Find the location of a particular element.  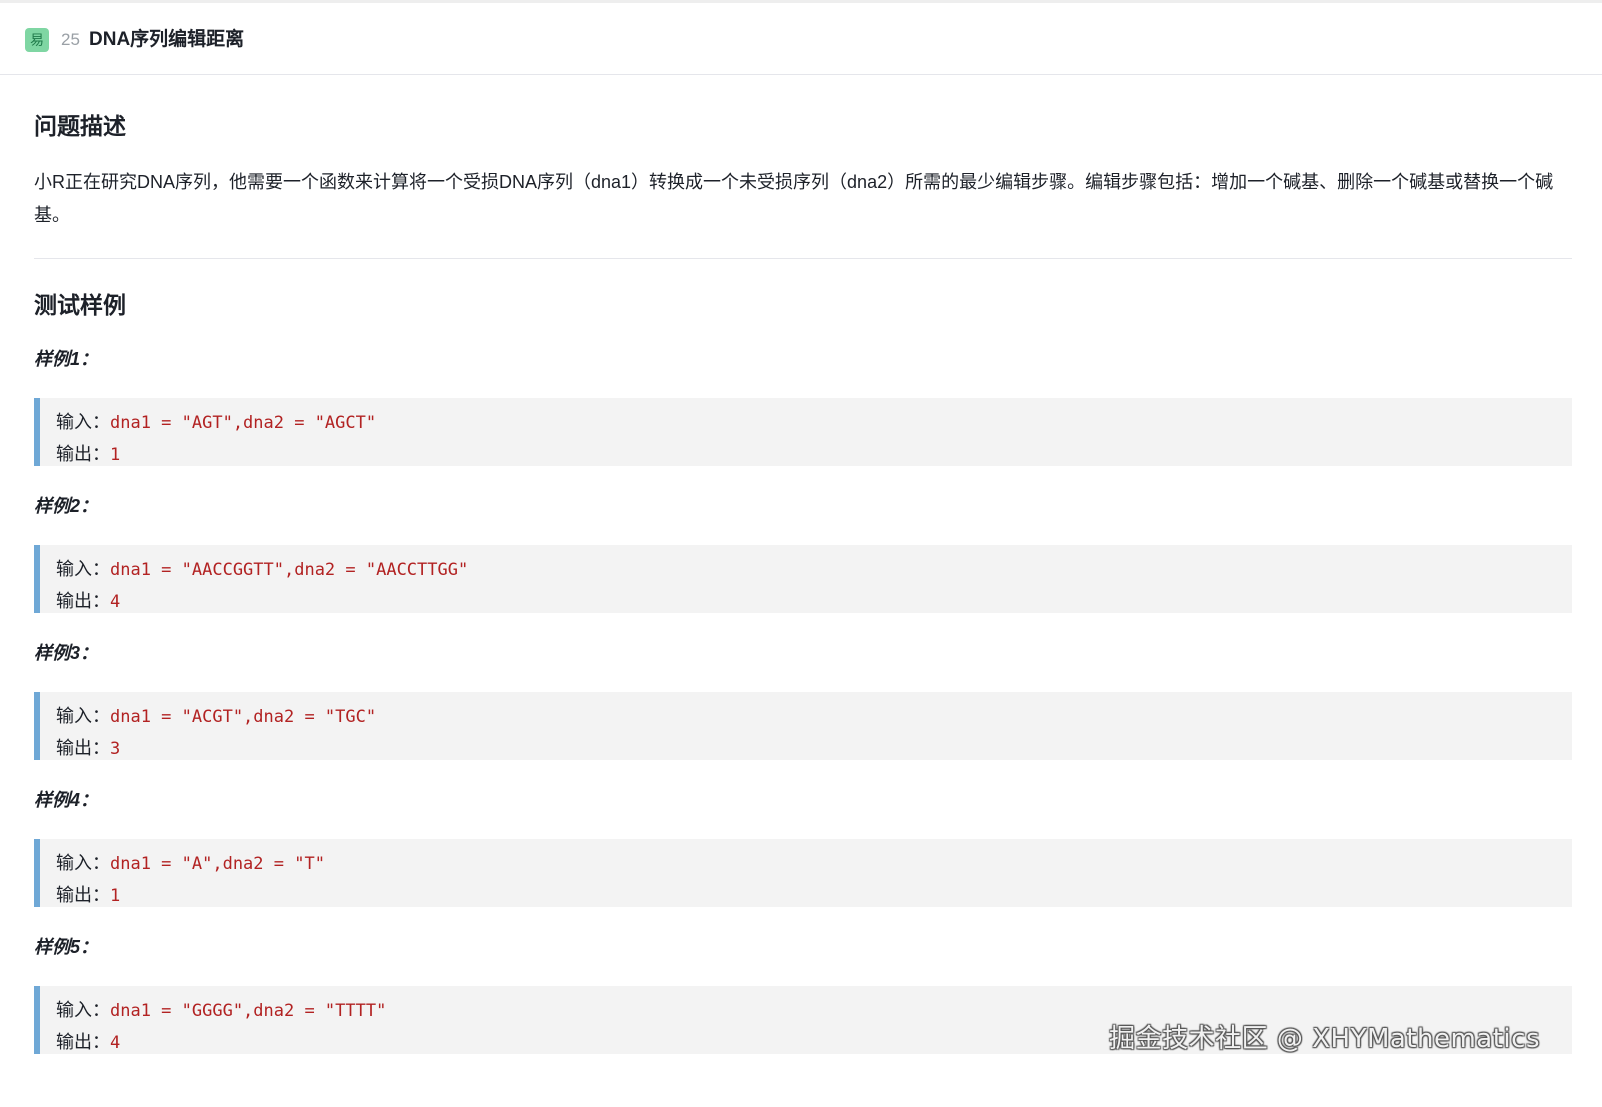

example-label: 样例4： is located at coordinates (66, 800).